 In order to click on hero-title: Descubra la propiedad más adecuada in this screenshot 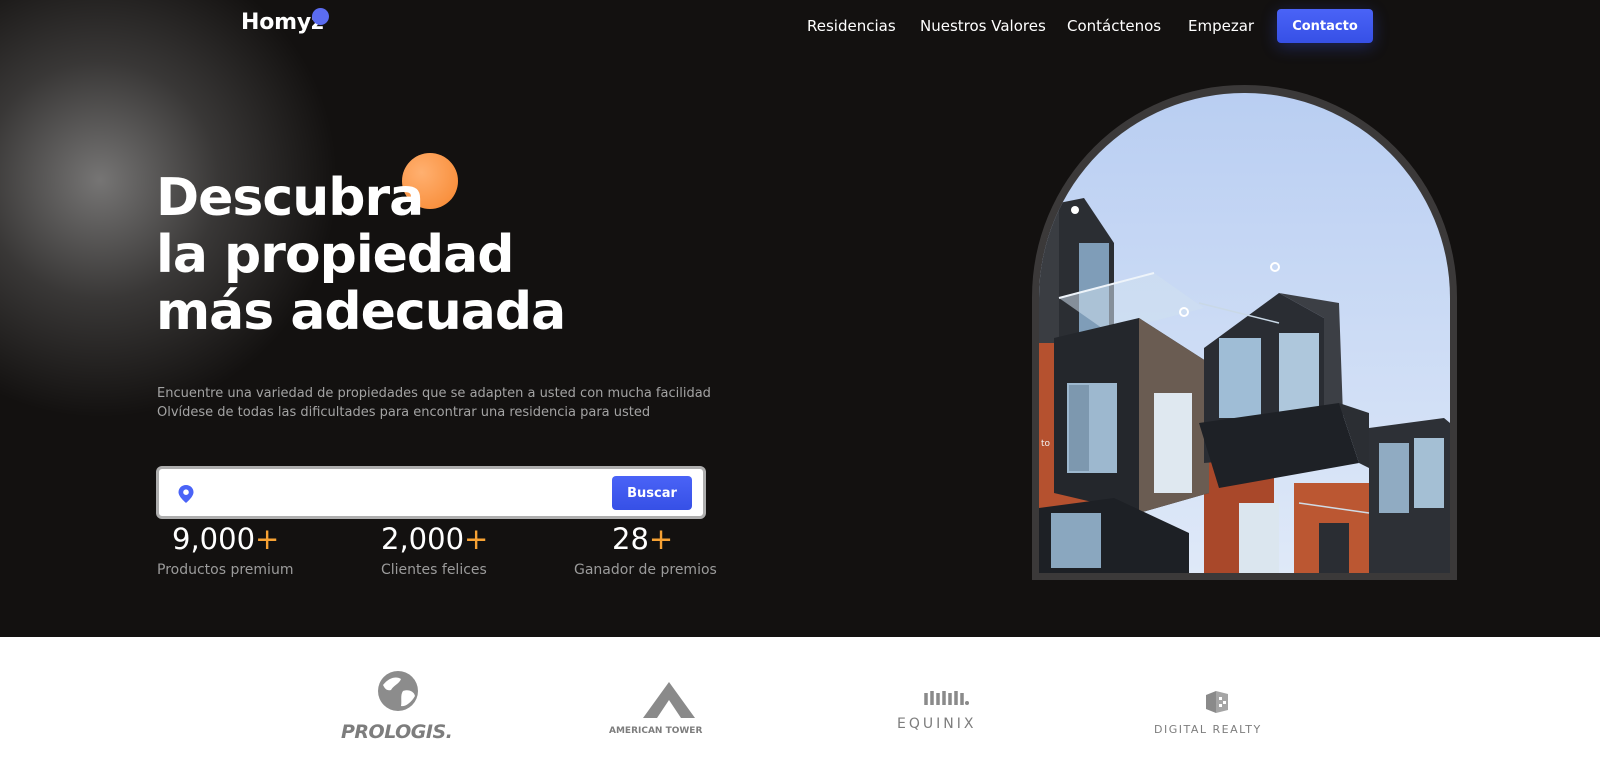, I will do `click(361, 255)`.